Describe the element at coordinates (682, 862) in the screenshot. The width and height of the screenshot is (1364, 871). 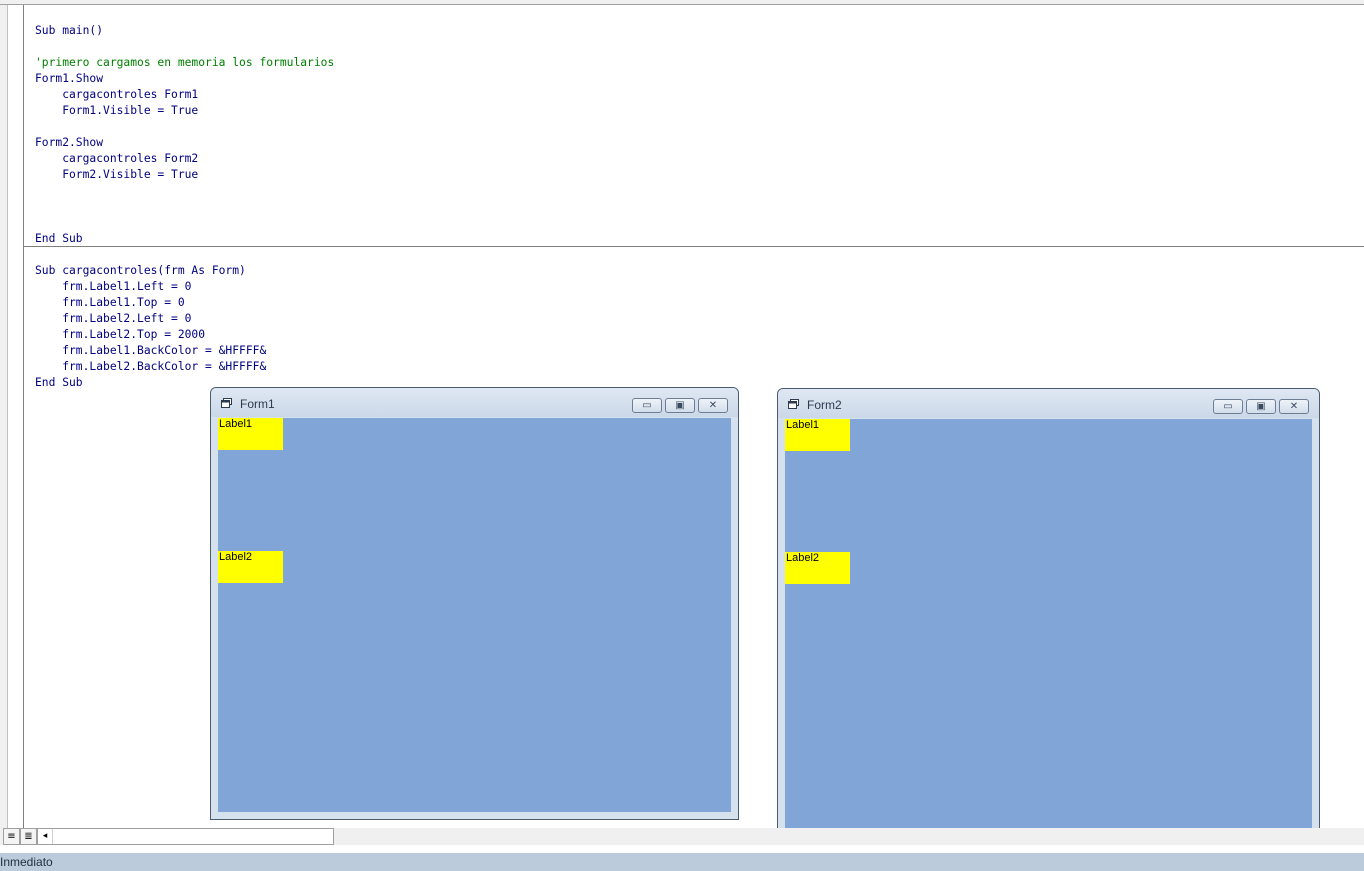
I see `immediate-window-title: Inmediato` at that location.